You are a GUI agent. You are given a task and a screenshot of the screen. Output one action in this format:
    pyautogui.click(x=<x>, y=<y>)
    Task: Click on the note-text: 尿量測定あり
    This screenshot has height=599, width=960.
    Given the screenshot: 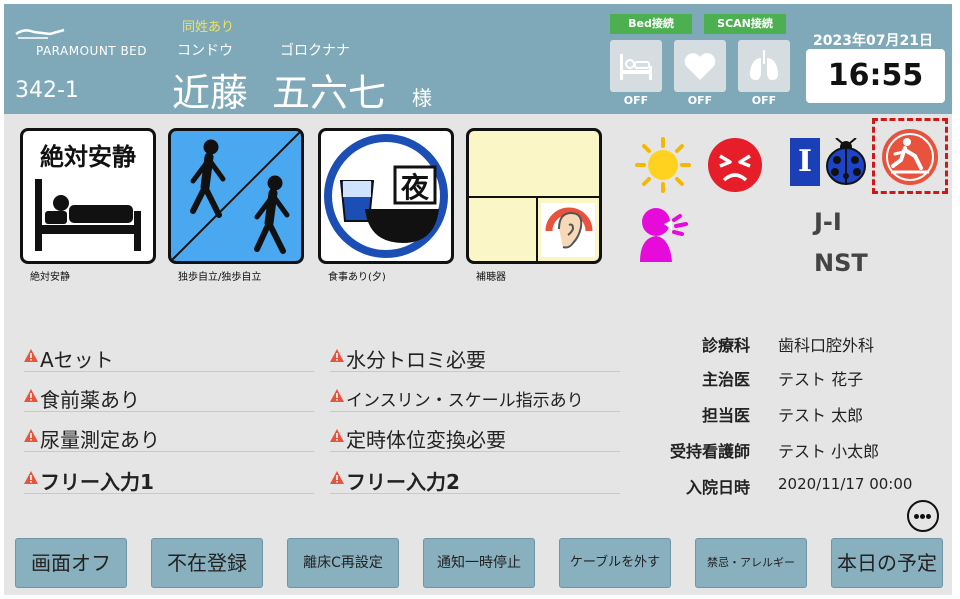 What is the action you would take?
    pyautogui.click(x=100, y=440)
    